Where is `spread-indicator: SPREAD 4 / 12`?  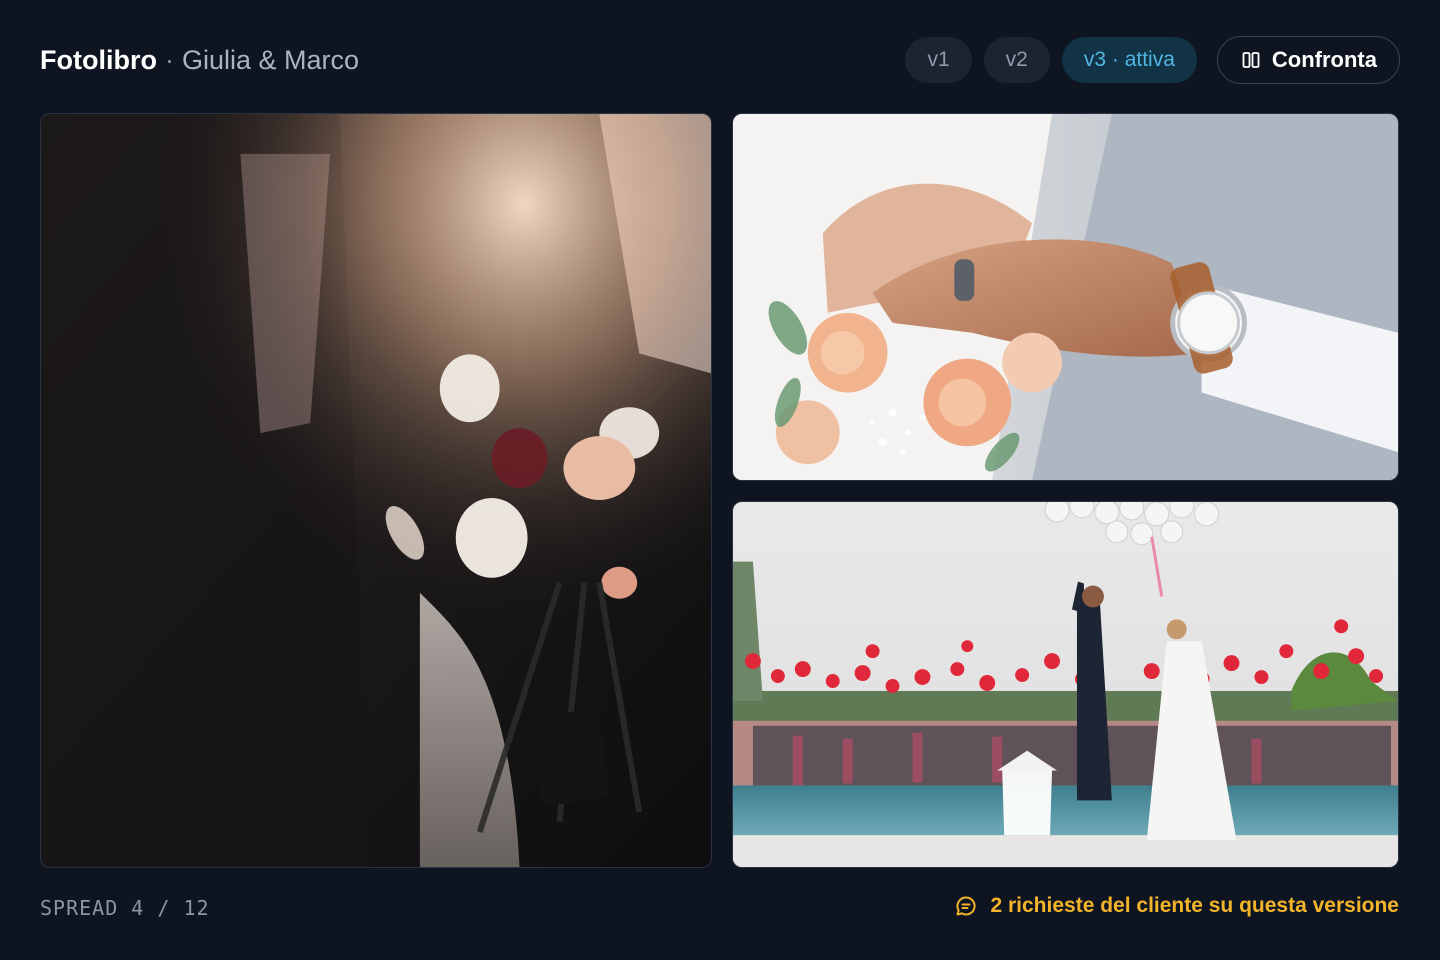
spread-indicator: SPREAD 4 / 12 is located at coordinates (125, 908).